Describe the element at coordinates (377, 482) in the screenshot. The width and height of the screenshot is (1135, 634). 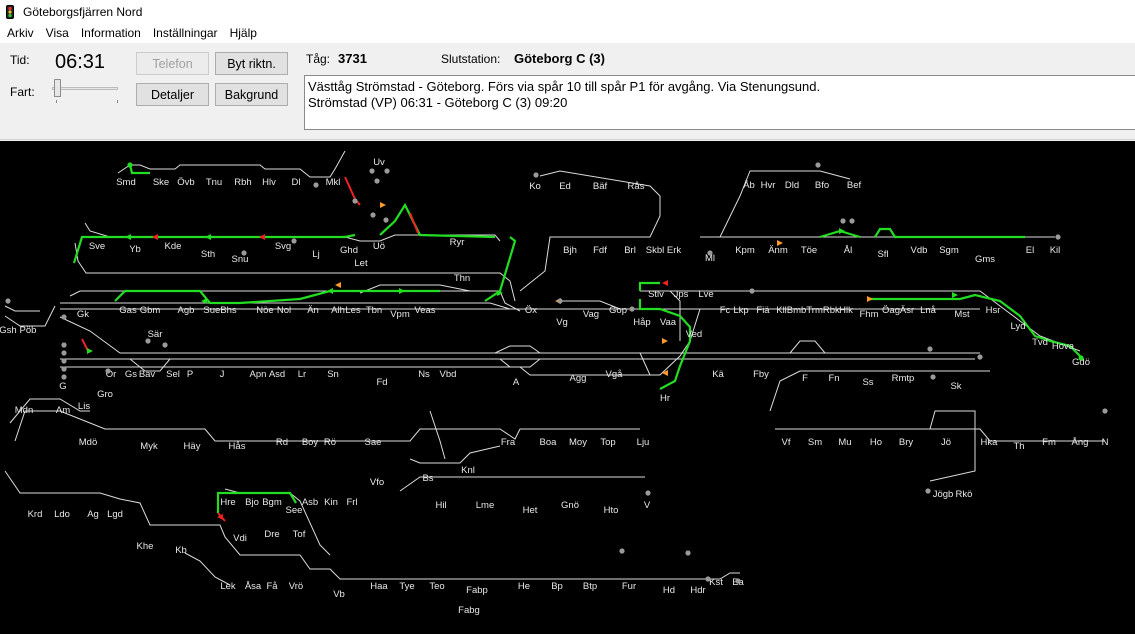
I see `station-label: Vfo` at that location.